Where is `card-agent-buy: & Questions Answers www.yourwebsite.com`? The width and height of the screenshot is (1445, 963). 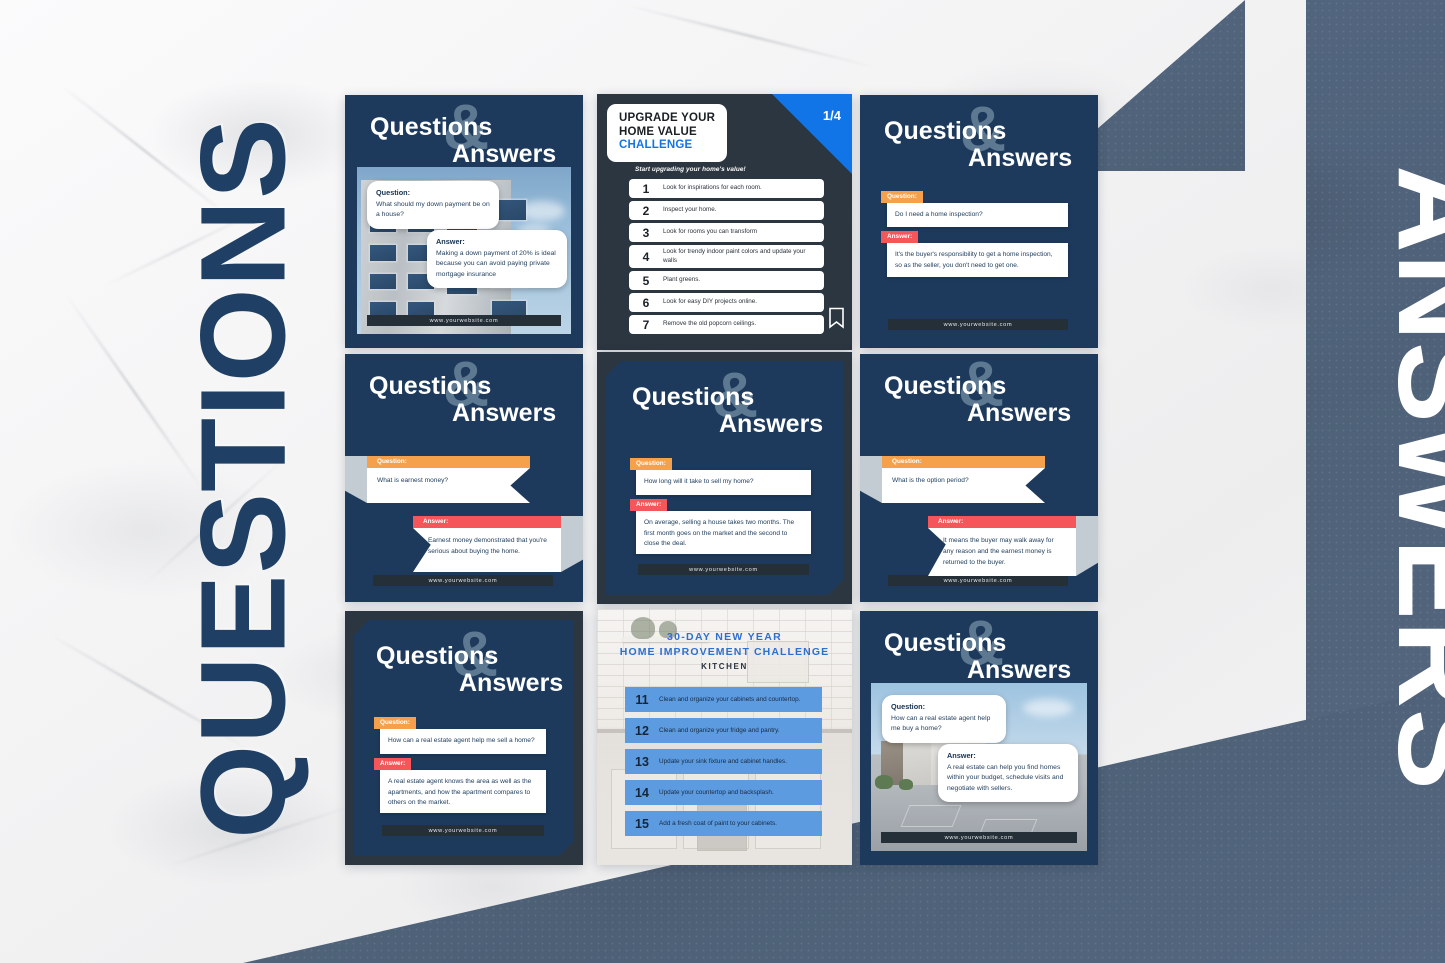
card-agent-buy: & Questions Answers www.yourwebsite.com is located at coordinates (979, 738).